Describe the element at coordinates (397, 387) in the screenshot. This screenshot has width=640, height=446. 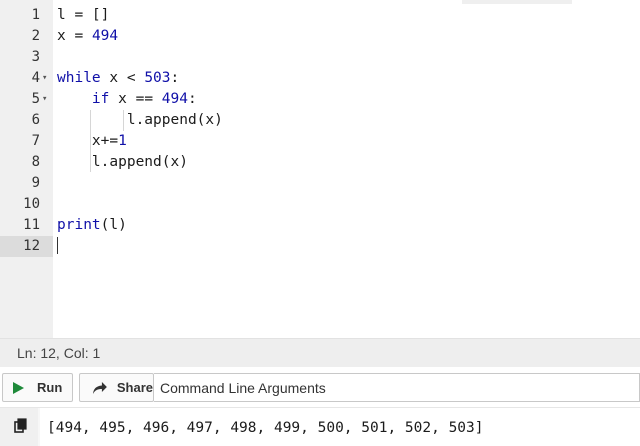
I see `command-line-arguments-input` at that location.